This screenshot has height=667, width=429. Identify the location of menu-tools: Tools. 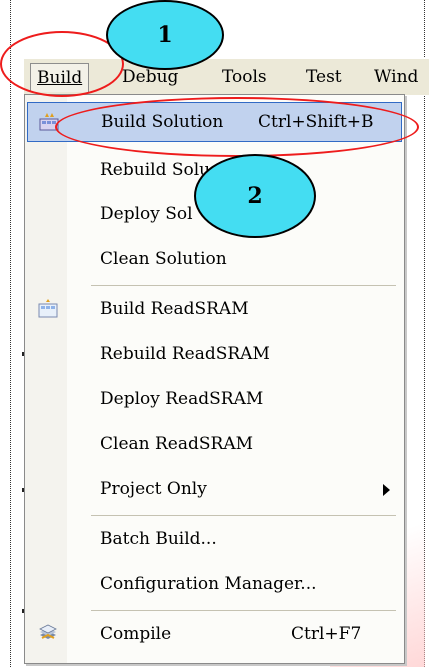
(244, 77).